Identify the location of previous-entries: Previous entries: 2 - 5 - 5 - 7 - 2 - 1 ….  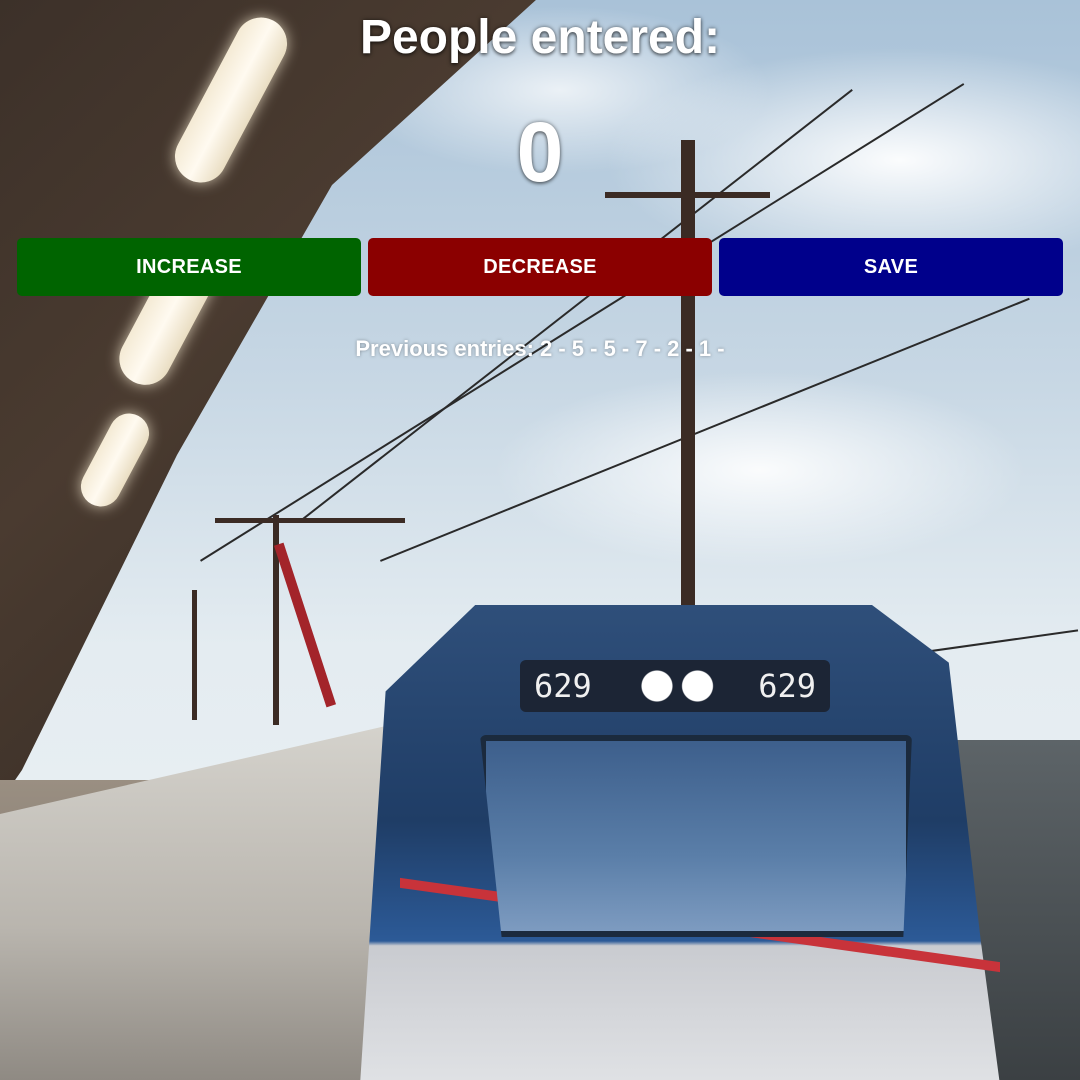
(540, 348).